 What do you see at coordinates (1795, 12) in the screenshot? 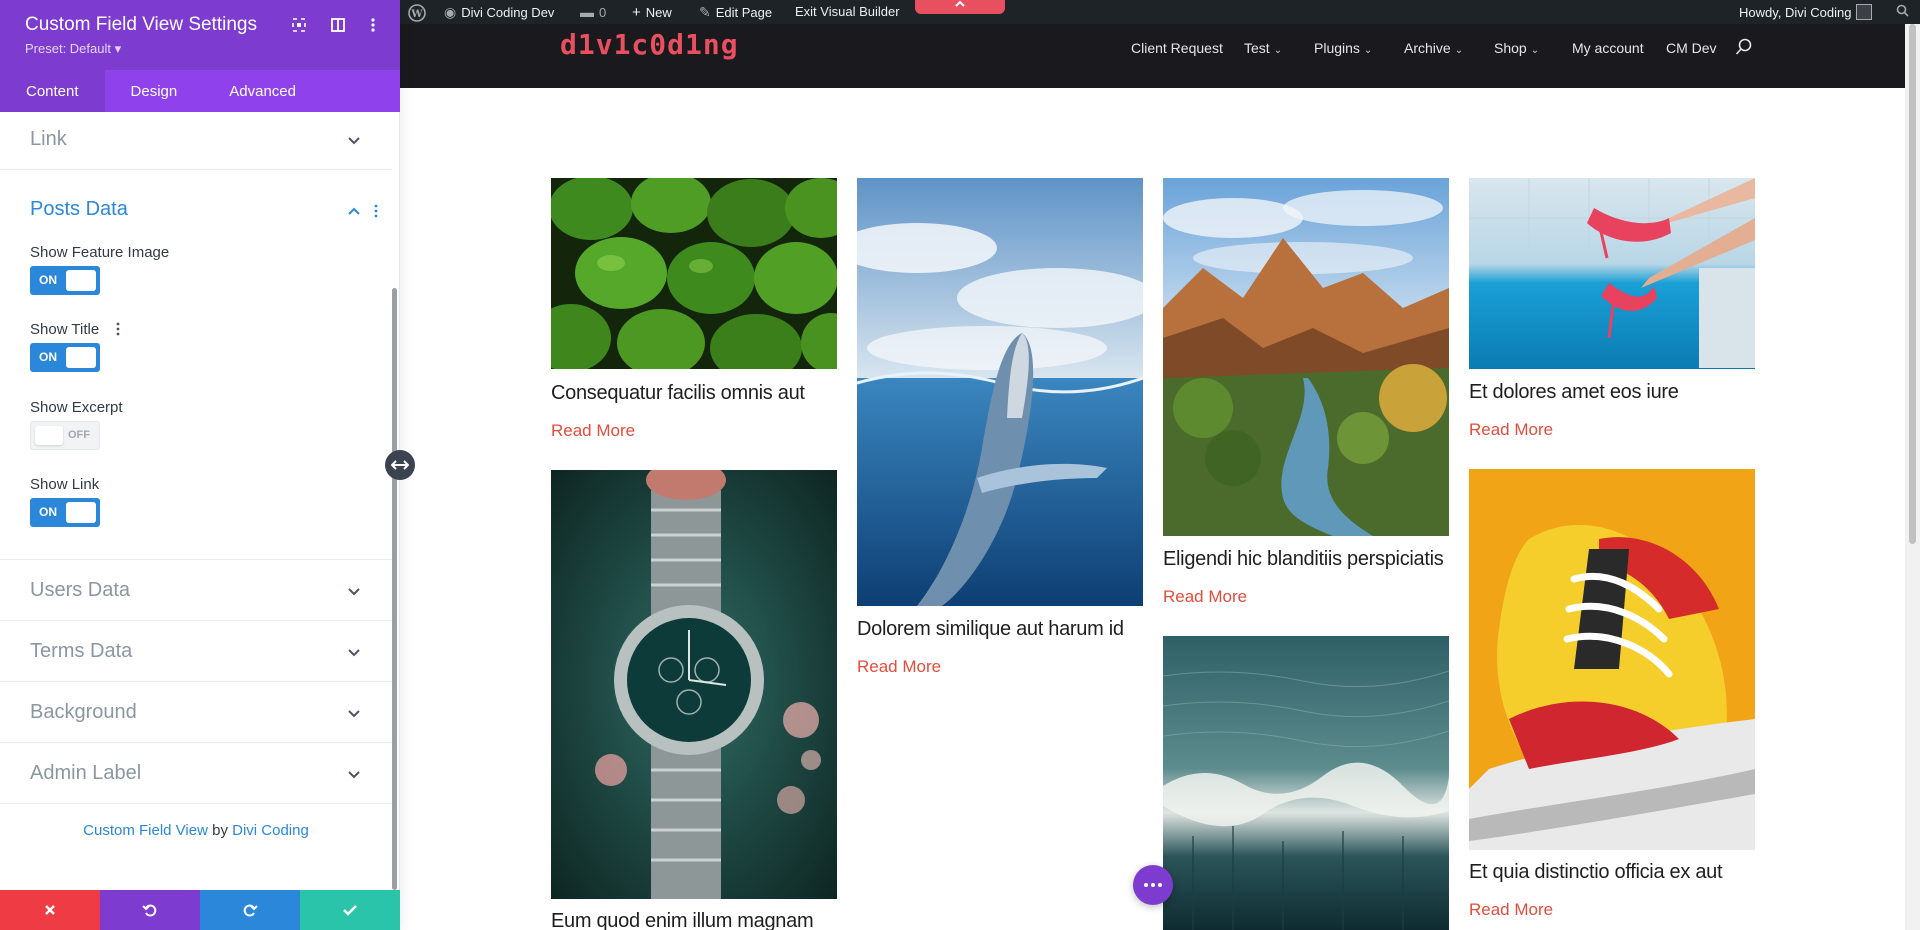
I see `howdy-label: Howdy, Divi Coding` at bounding box center [1795, 12].